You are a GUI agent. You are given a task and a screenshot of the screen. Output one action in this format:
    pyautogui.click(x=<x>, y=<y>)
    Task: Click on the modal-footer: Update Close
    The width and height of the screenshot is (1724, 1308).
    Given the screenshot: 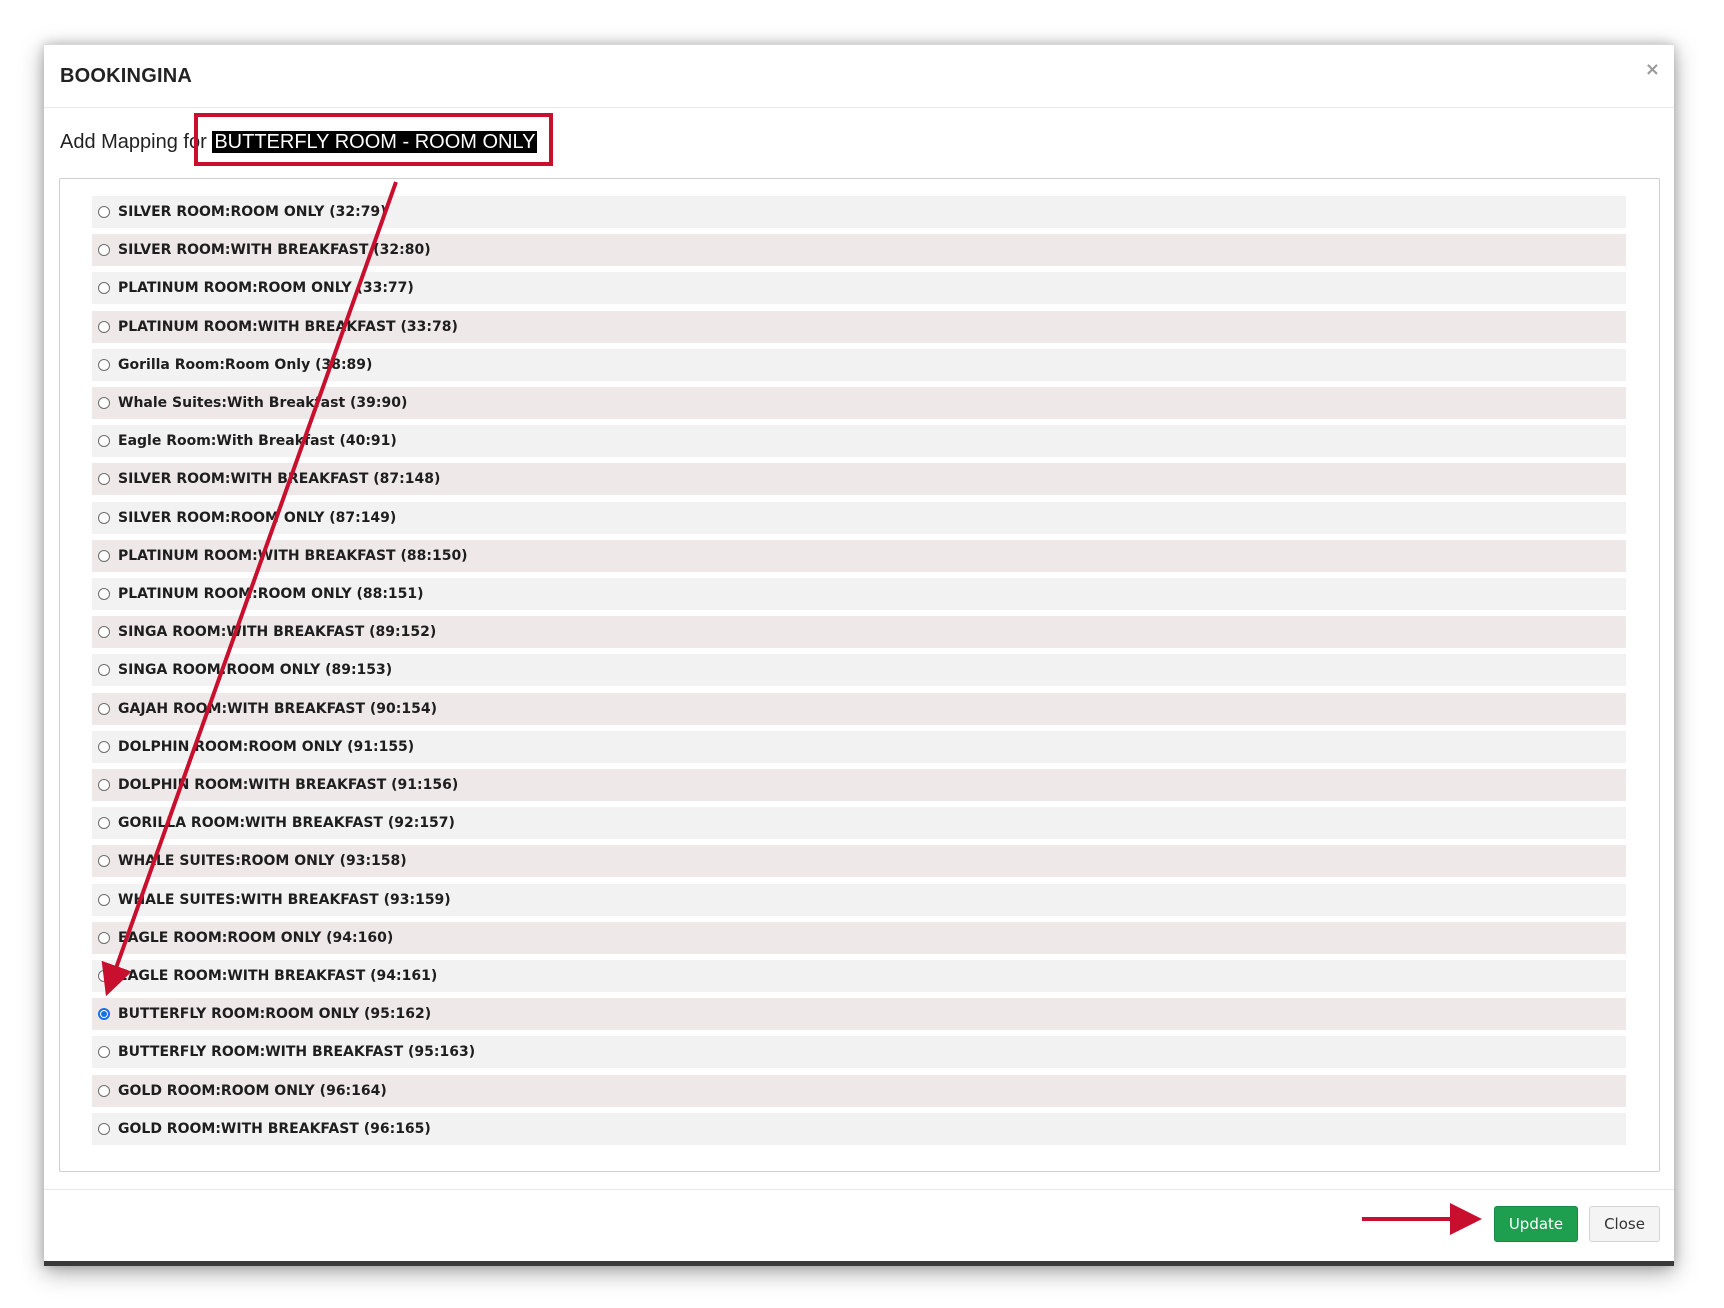 What is the action you would take?
    pyautogui.click(x=859, y=1225)
    